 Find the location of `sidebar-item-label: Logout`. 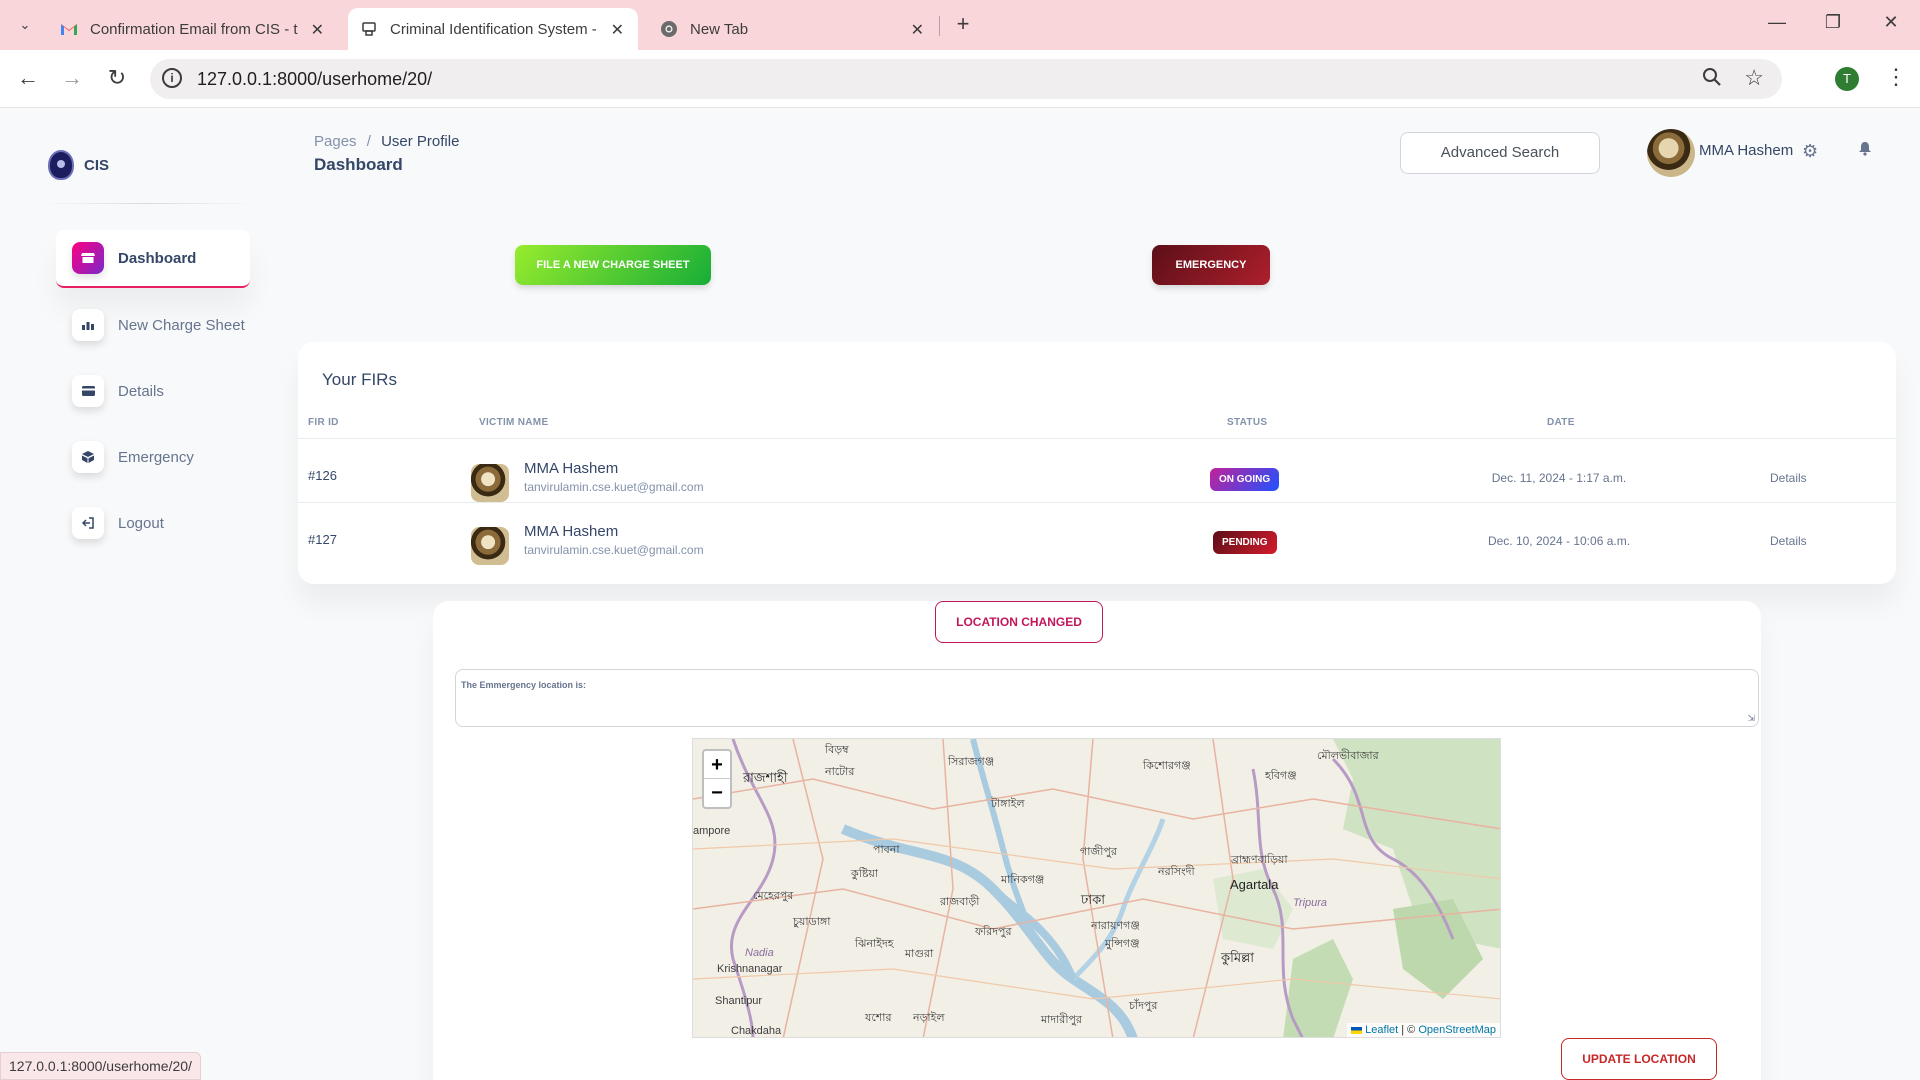

sidebar-item-label: Logout is located at coordinates (141, 523).